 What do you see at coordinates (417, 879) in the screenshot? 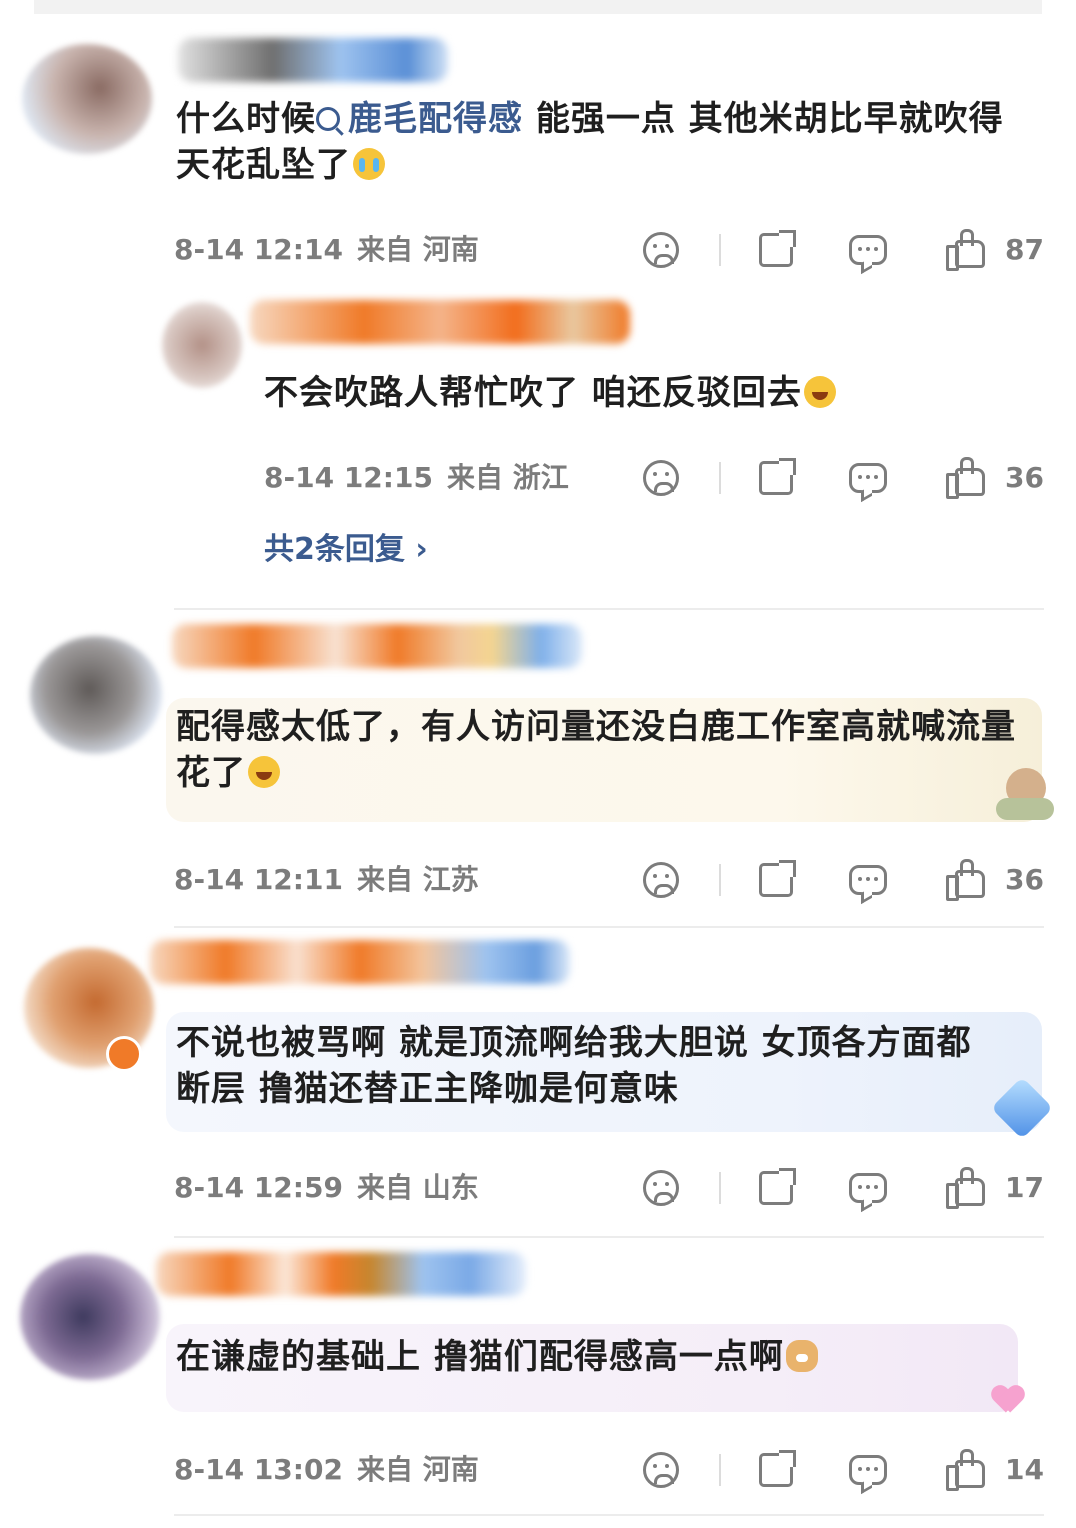
I see `location: 来自 江苏` at bounding box center [417, 879].